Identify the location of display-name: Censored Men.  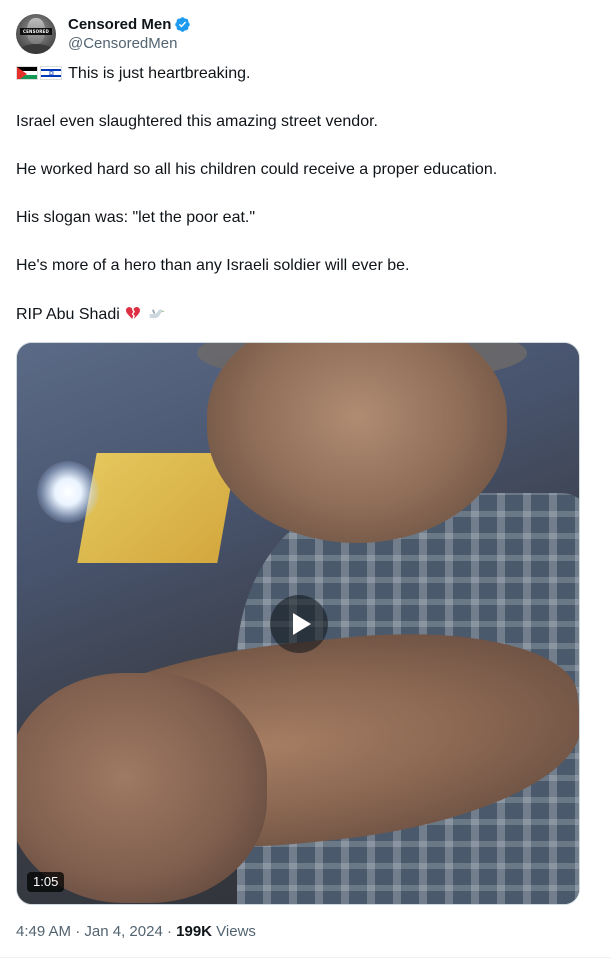
(119, 24).